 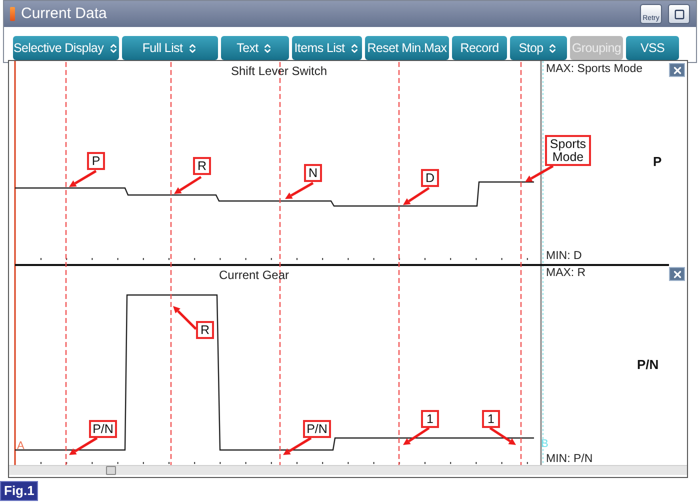 I want to click on callout-label: P, so click(x=96, y=161).